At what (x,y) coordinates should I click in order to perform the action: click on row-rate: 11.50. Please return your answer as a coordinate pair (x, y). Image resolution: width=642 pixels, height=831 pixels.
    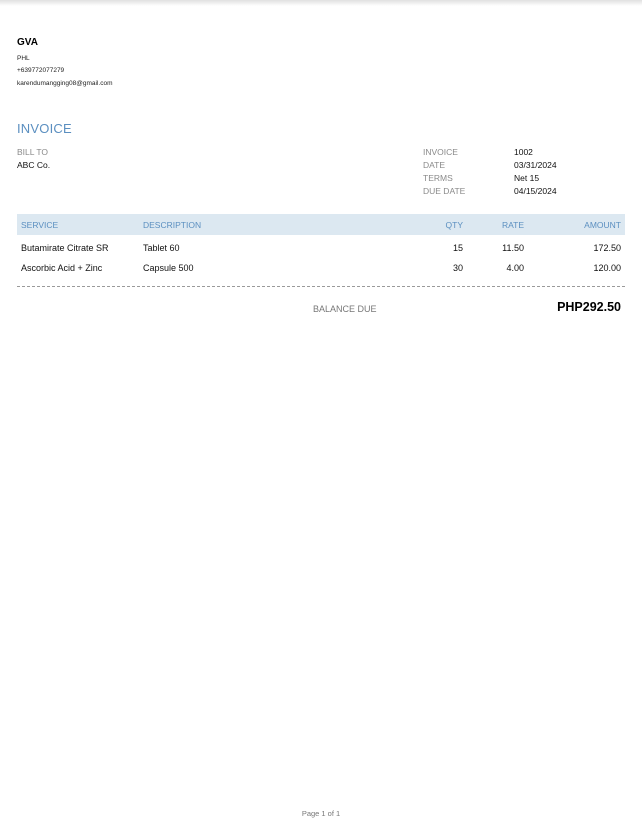
    Looking at the image, I should click on (513, 248).